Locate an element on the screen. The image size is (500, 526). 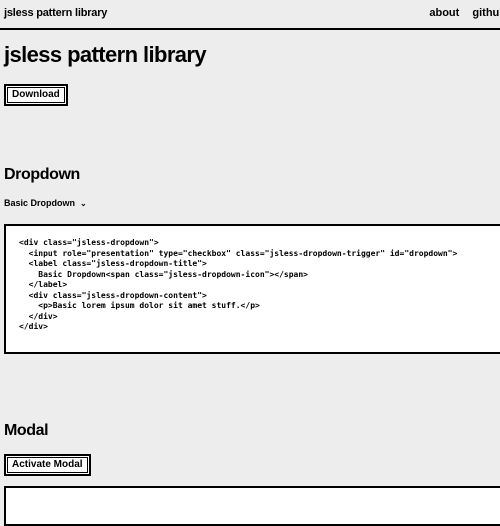
modal-heading: Modal is located at coordinates (26, 430).